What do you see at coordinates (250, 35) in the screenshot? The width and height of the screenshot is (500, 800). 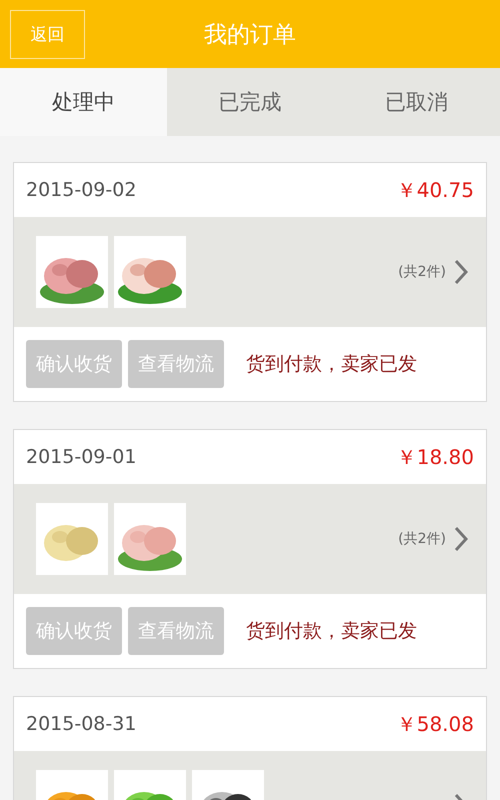 I see `page-title: 我的订单` at bounding box center [250, 35].